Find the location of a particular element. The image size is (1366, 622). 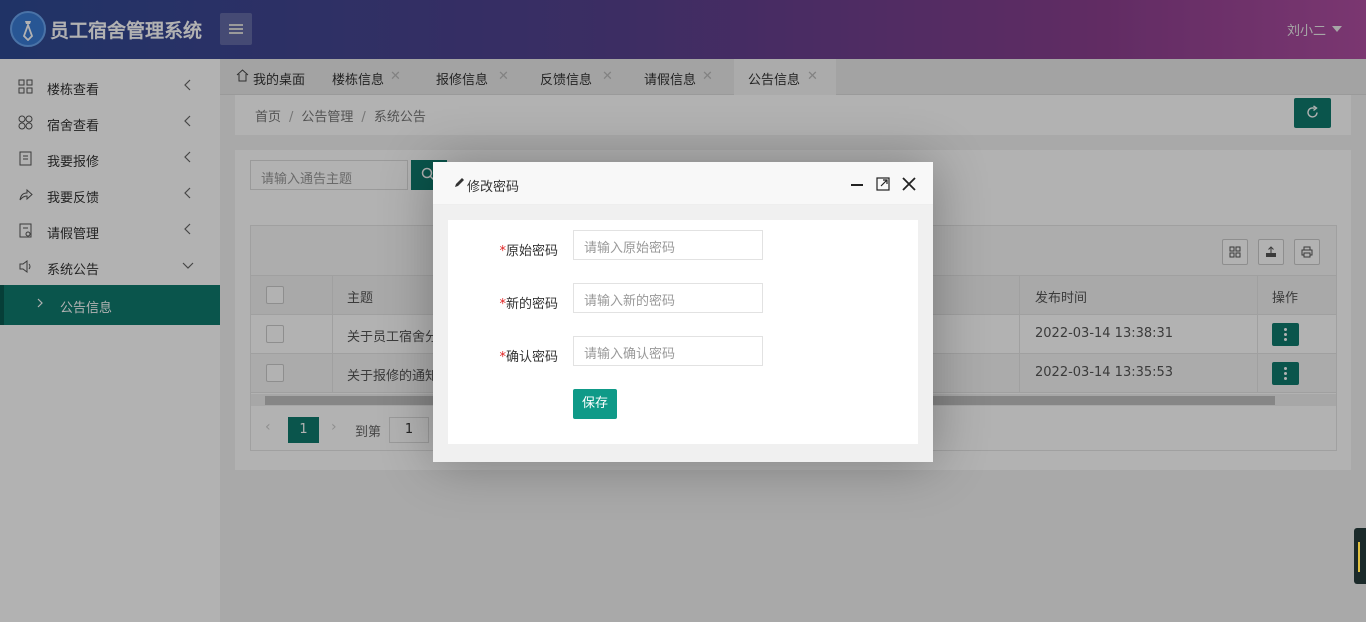

dialog-title: 修改密码 is located at coordinates (493, 187).